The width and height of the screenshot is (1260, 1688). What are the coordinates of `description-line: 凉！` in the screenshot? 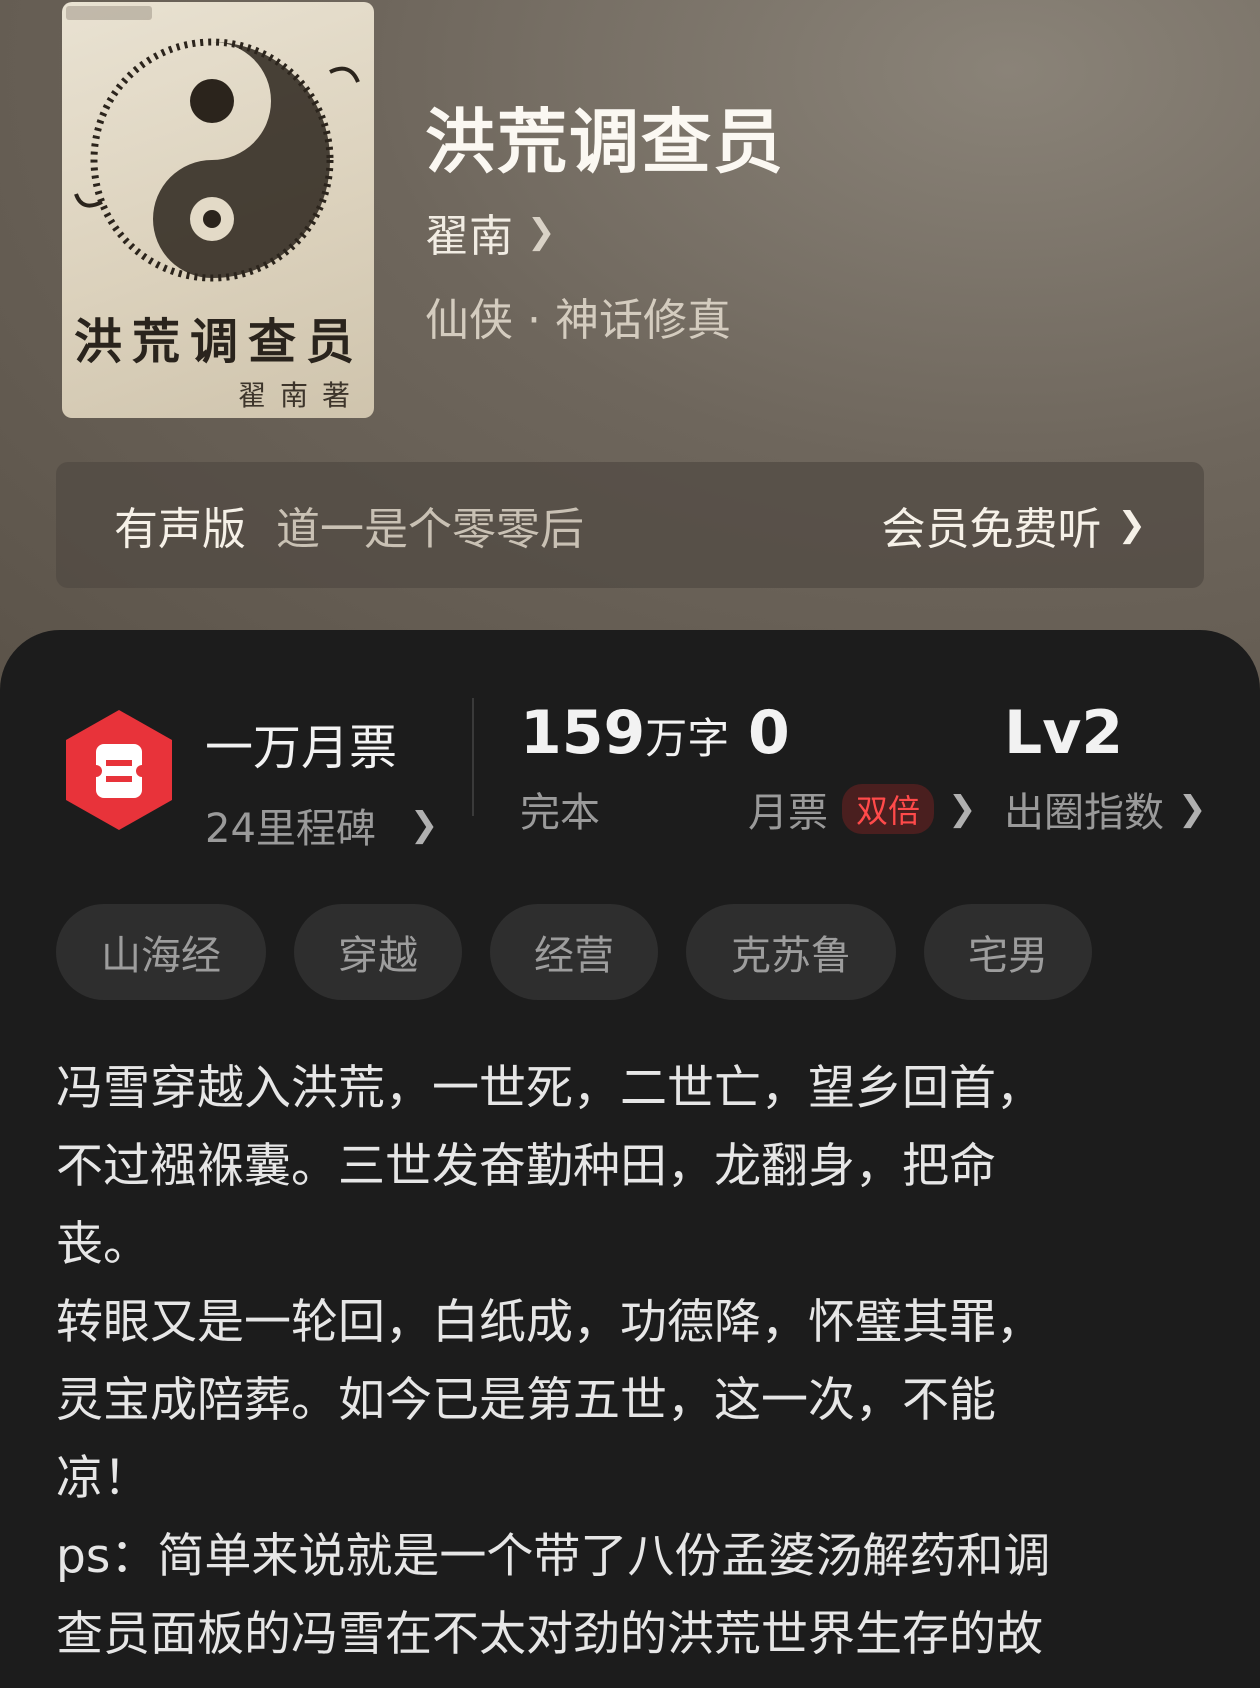 It's located at (103, 1478).